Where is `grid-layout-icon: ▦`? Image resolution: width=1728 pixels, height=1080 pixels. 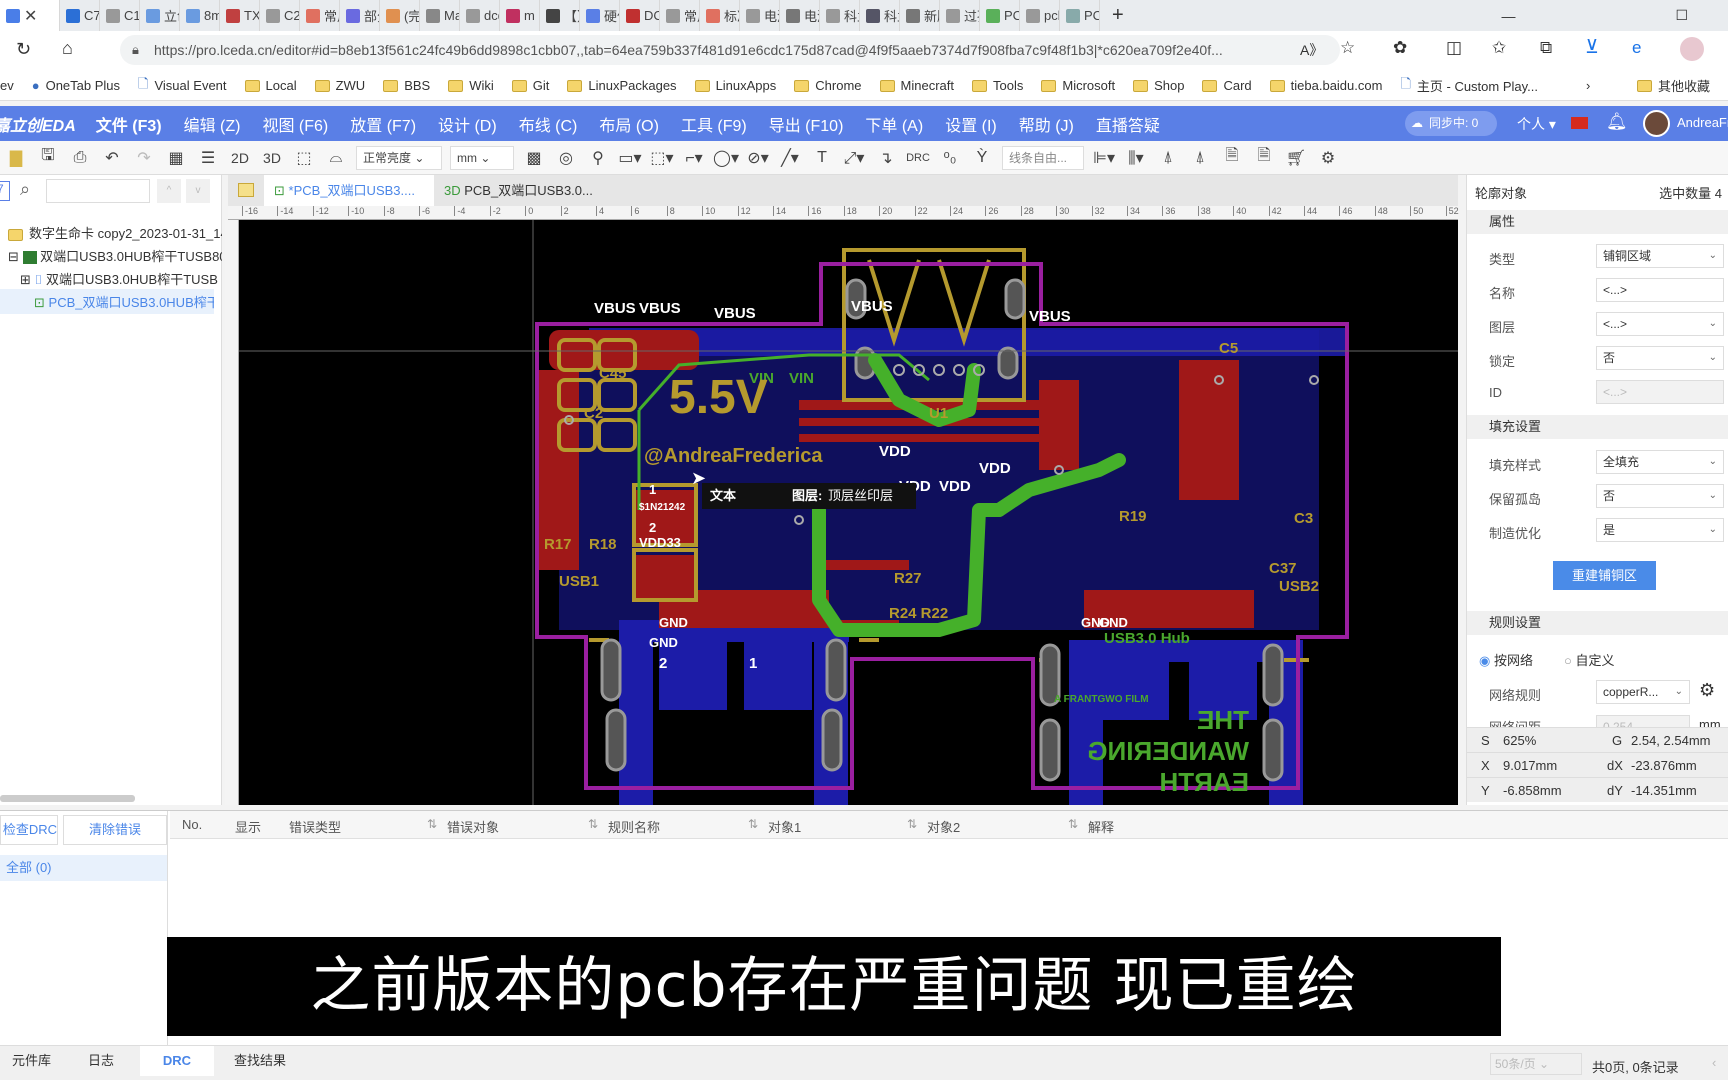
grid-layout-icon: ▦ is located at coordinates (176, 158).